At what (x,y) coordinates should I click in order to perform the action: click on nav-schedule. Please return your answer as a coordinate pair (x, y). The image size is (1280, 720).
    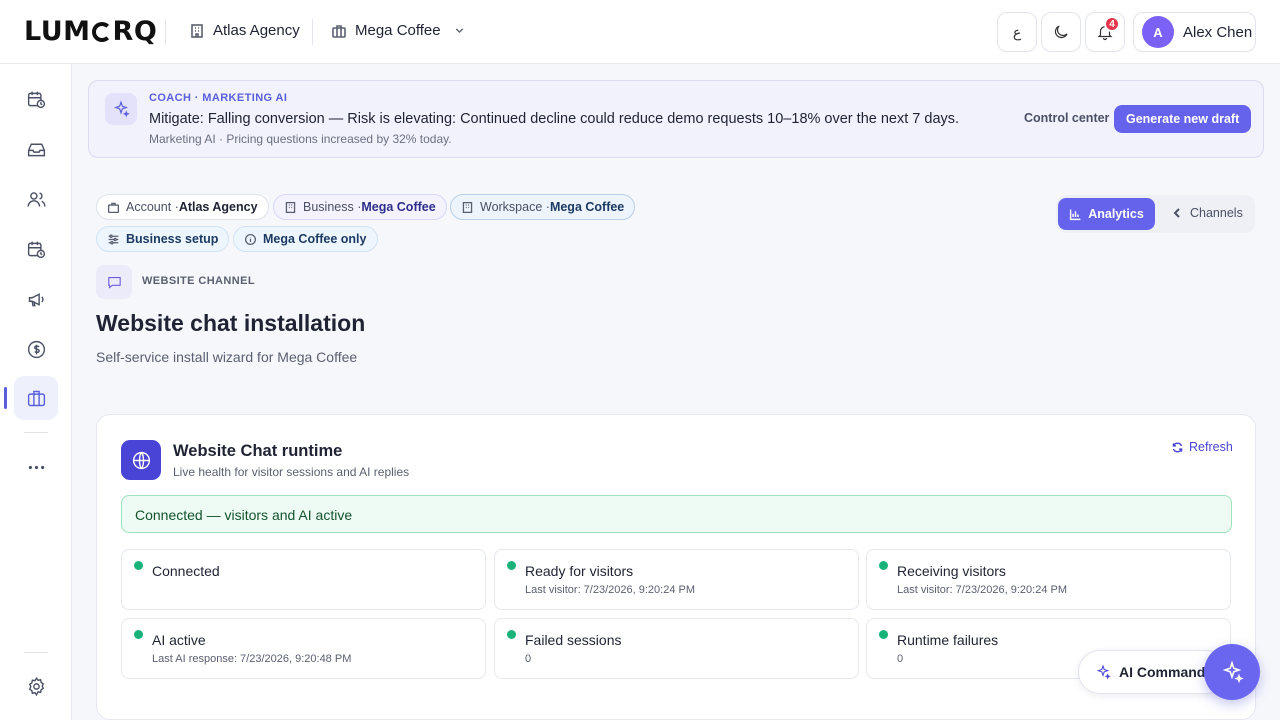
    Looking at the image, I should click on (36, 99).